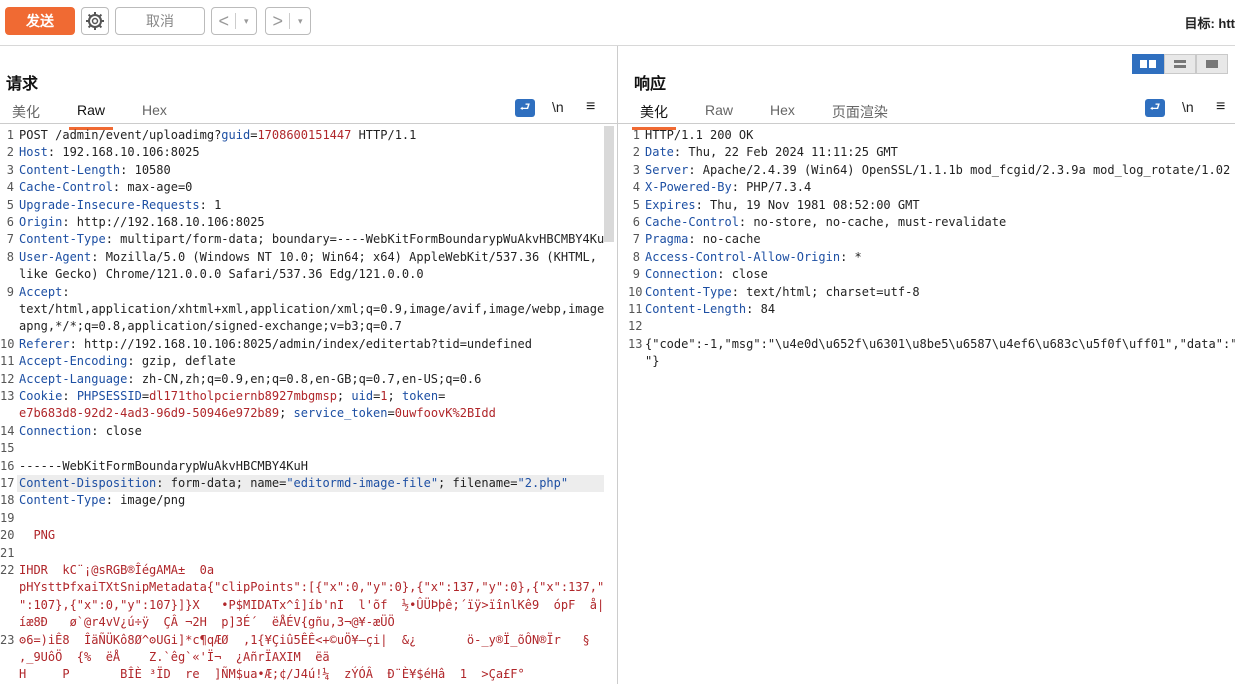  Describe the element at coordinates (652, 361) in the screenshot. I see `code-line: "}` at that location.